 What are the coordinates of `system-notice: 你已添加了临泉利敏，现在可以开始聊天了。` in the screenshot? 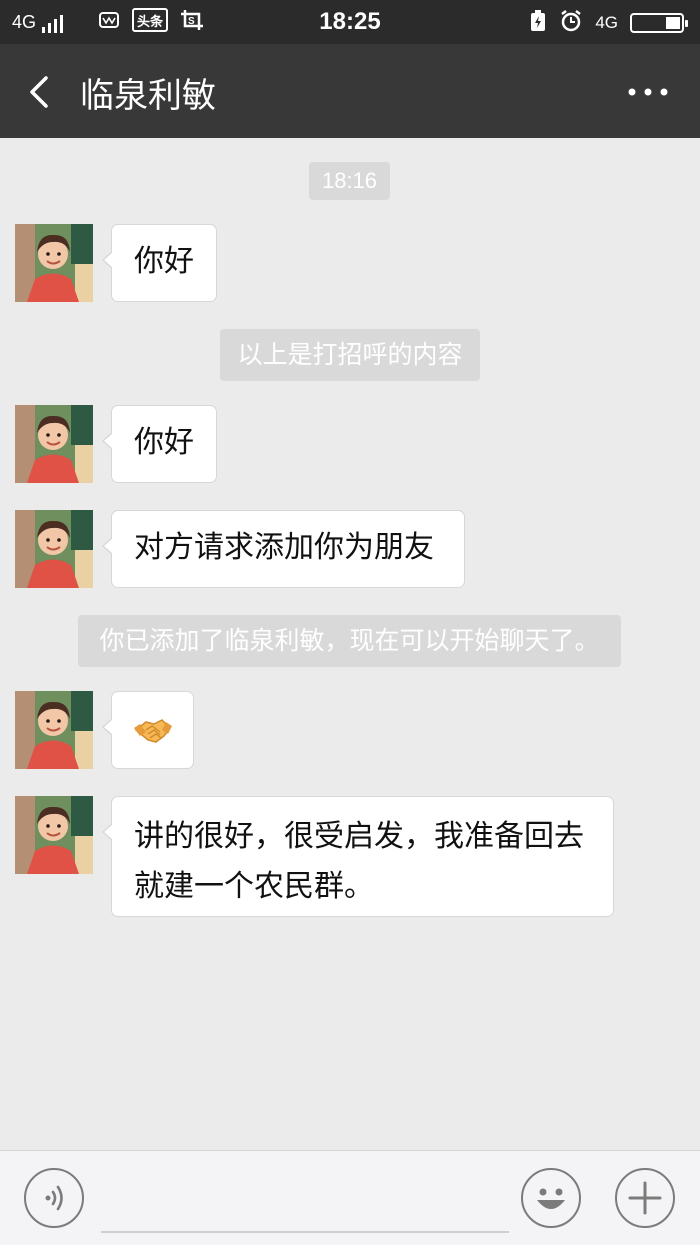 It's located at (349, 641).